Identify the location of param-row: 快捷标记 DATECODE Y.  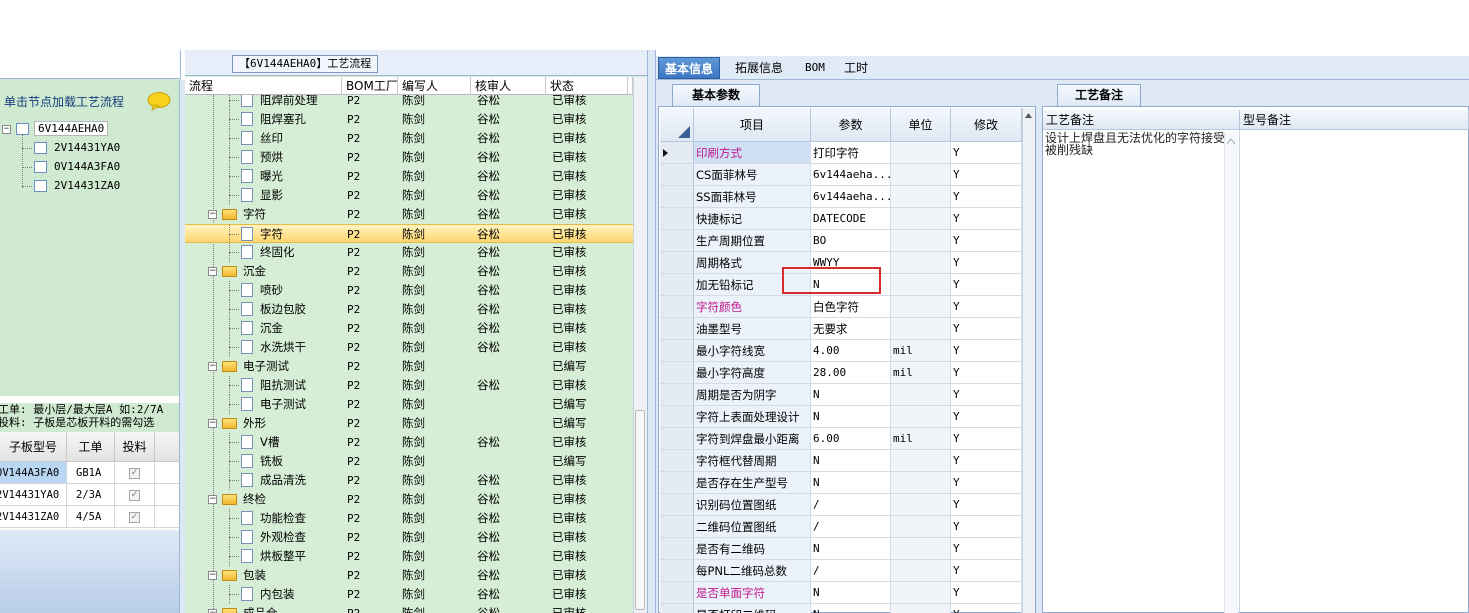
(841, 219).